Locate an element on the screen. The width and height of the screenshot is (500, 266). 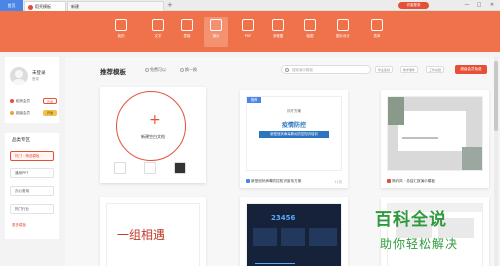
nav-writer: 文字 is located at coordinates (158, 32).